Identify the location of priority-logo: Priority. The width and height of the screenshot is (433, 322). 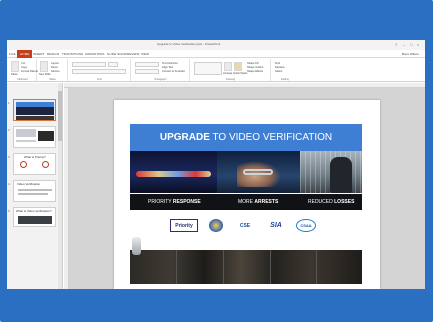
(184, 225).